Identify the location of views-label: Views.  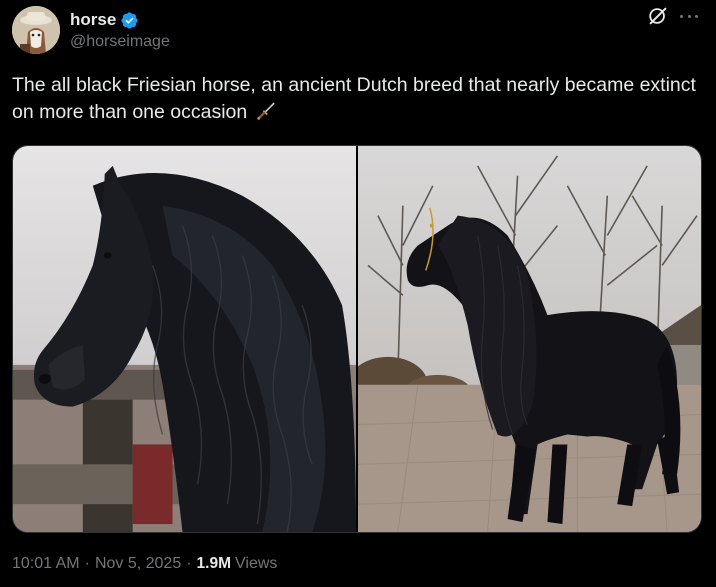
(256, 563).